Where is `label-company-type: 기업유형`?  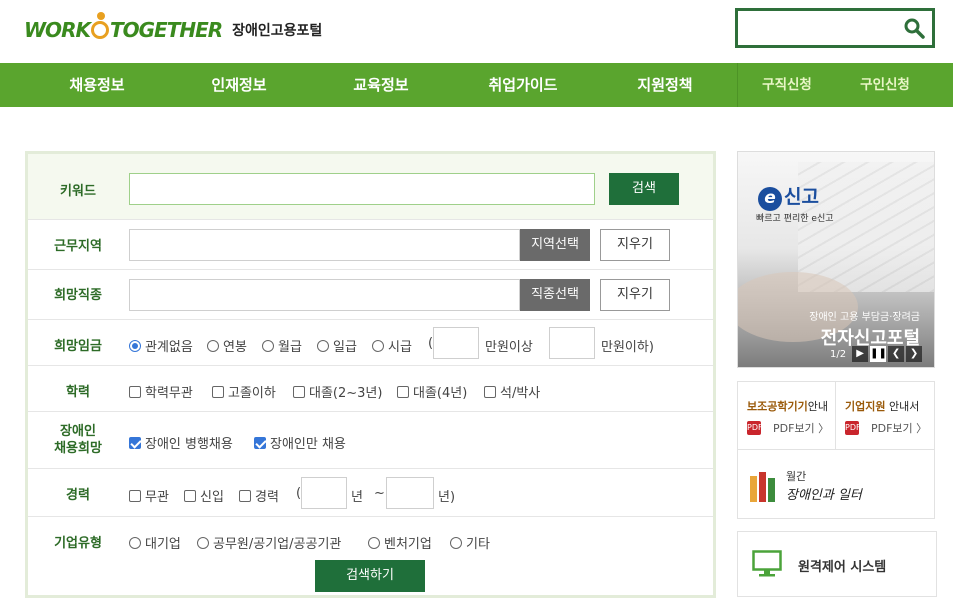 label-company-type: 기업유형 is located at coordinates (78, 543).